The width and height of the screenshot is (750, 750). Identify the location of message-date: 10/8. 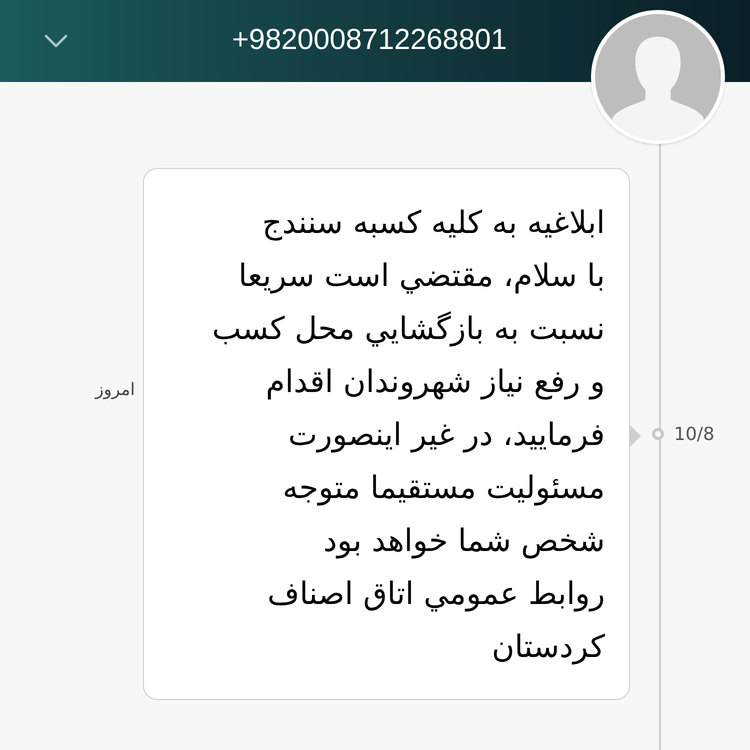
(694, 434).